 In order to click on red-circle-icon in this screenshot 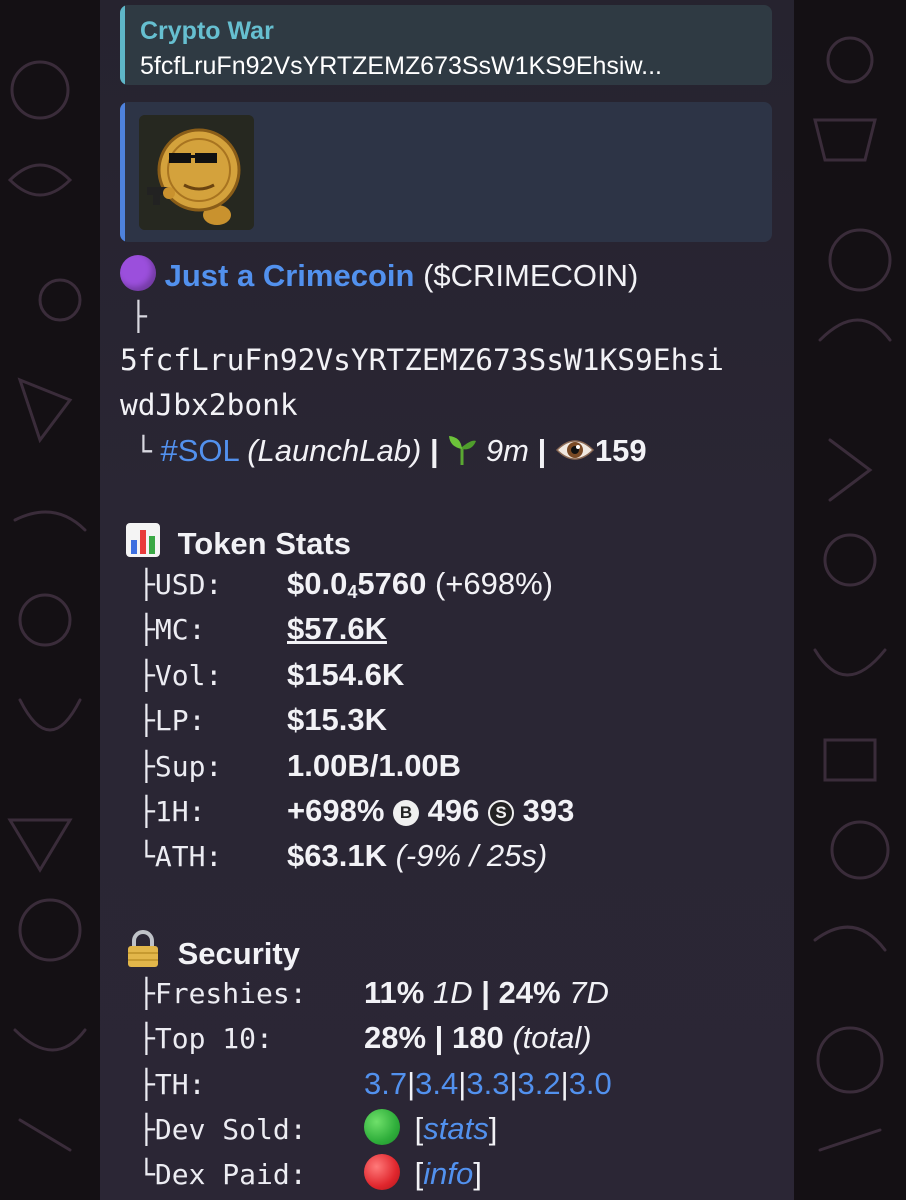, I will do `click(382, 1172)`.